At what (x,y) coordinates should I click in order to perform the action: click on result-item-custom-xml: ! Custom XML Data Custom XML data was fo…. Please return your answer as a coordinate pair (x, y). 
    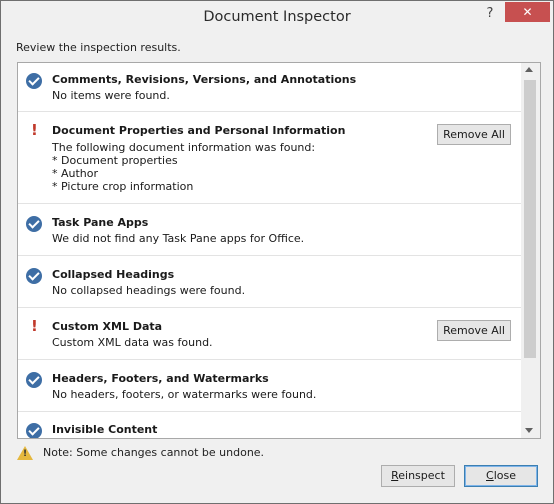
    Looking at the image, I should click on (269, 334).